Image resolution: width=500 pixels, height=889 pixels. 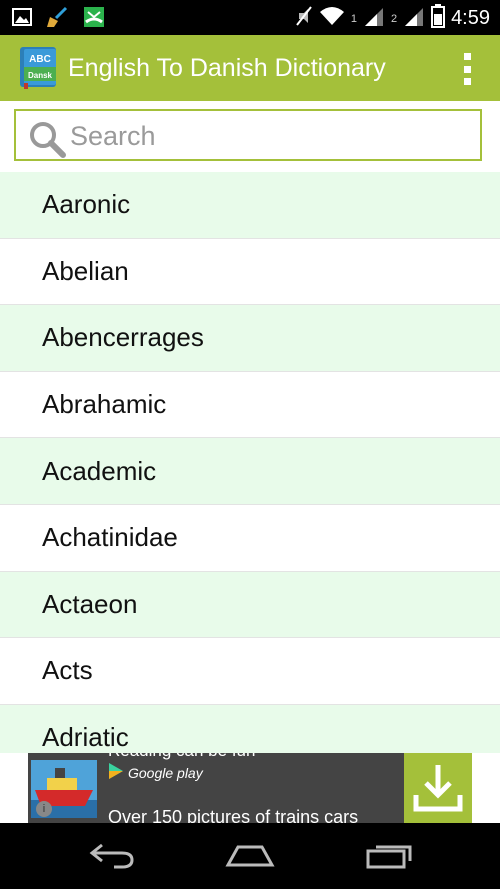 What do you see at coordinates (165, 772) in the screenshot?
I see `store-label: Google play` at bounding box center [165, 772].